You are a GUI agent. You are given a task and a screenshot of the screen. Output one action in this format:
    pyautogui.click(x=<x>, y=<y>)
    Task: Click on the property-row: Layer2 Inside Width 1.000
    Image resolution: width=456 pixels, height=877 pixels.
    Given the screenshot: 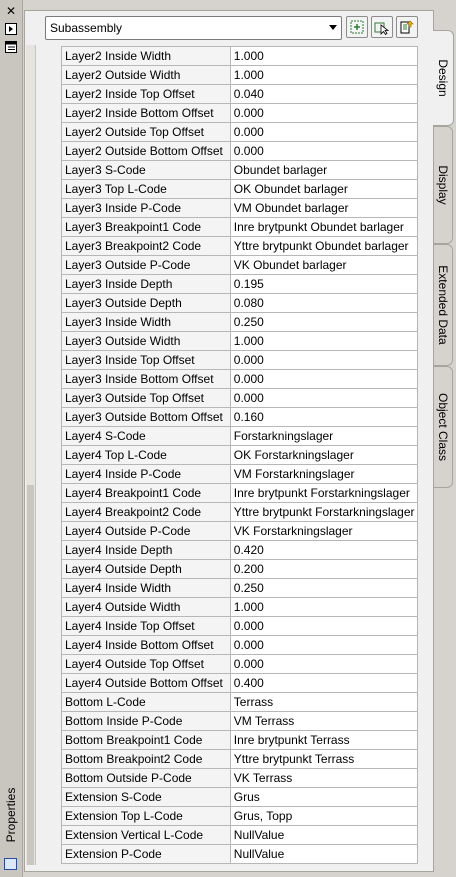 What is the action you would take?
    pyautogui.click(x=240, y=56)
    